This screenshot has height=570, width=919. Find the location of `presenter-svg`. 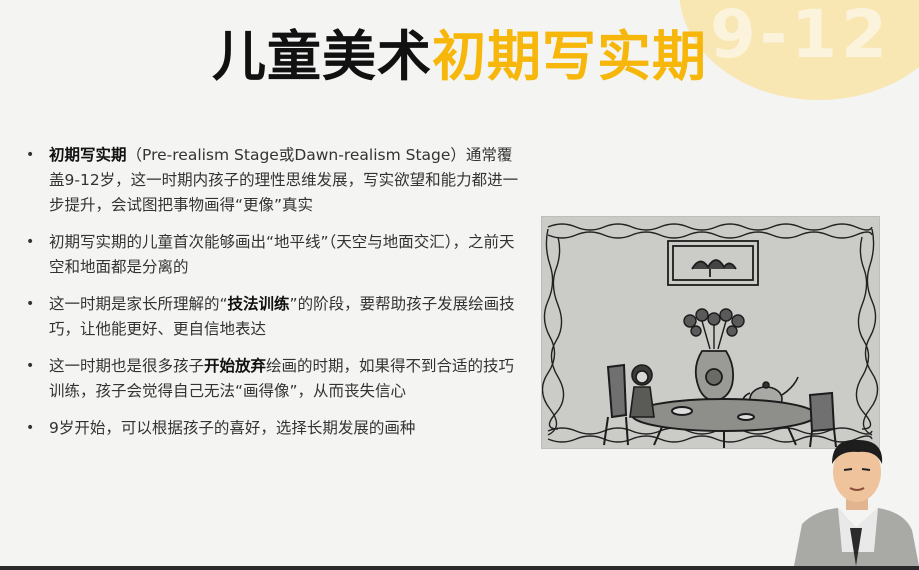

presenter-svg is located at coordinates (856, 502).